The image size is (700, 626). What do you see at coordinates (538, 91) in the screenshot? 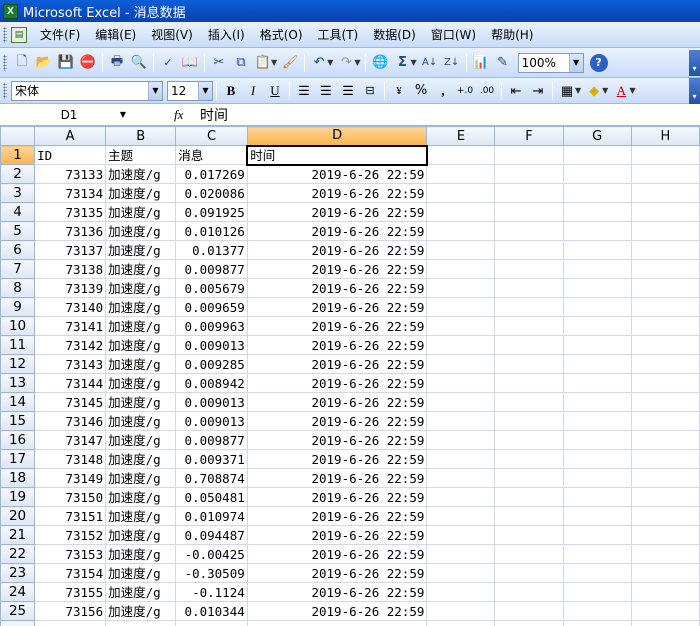
I see `increase-indent-icon: ⇥` at bounding box center [538, 91].